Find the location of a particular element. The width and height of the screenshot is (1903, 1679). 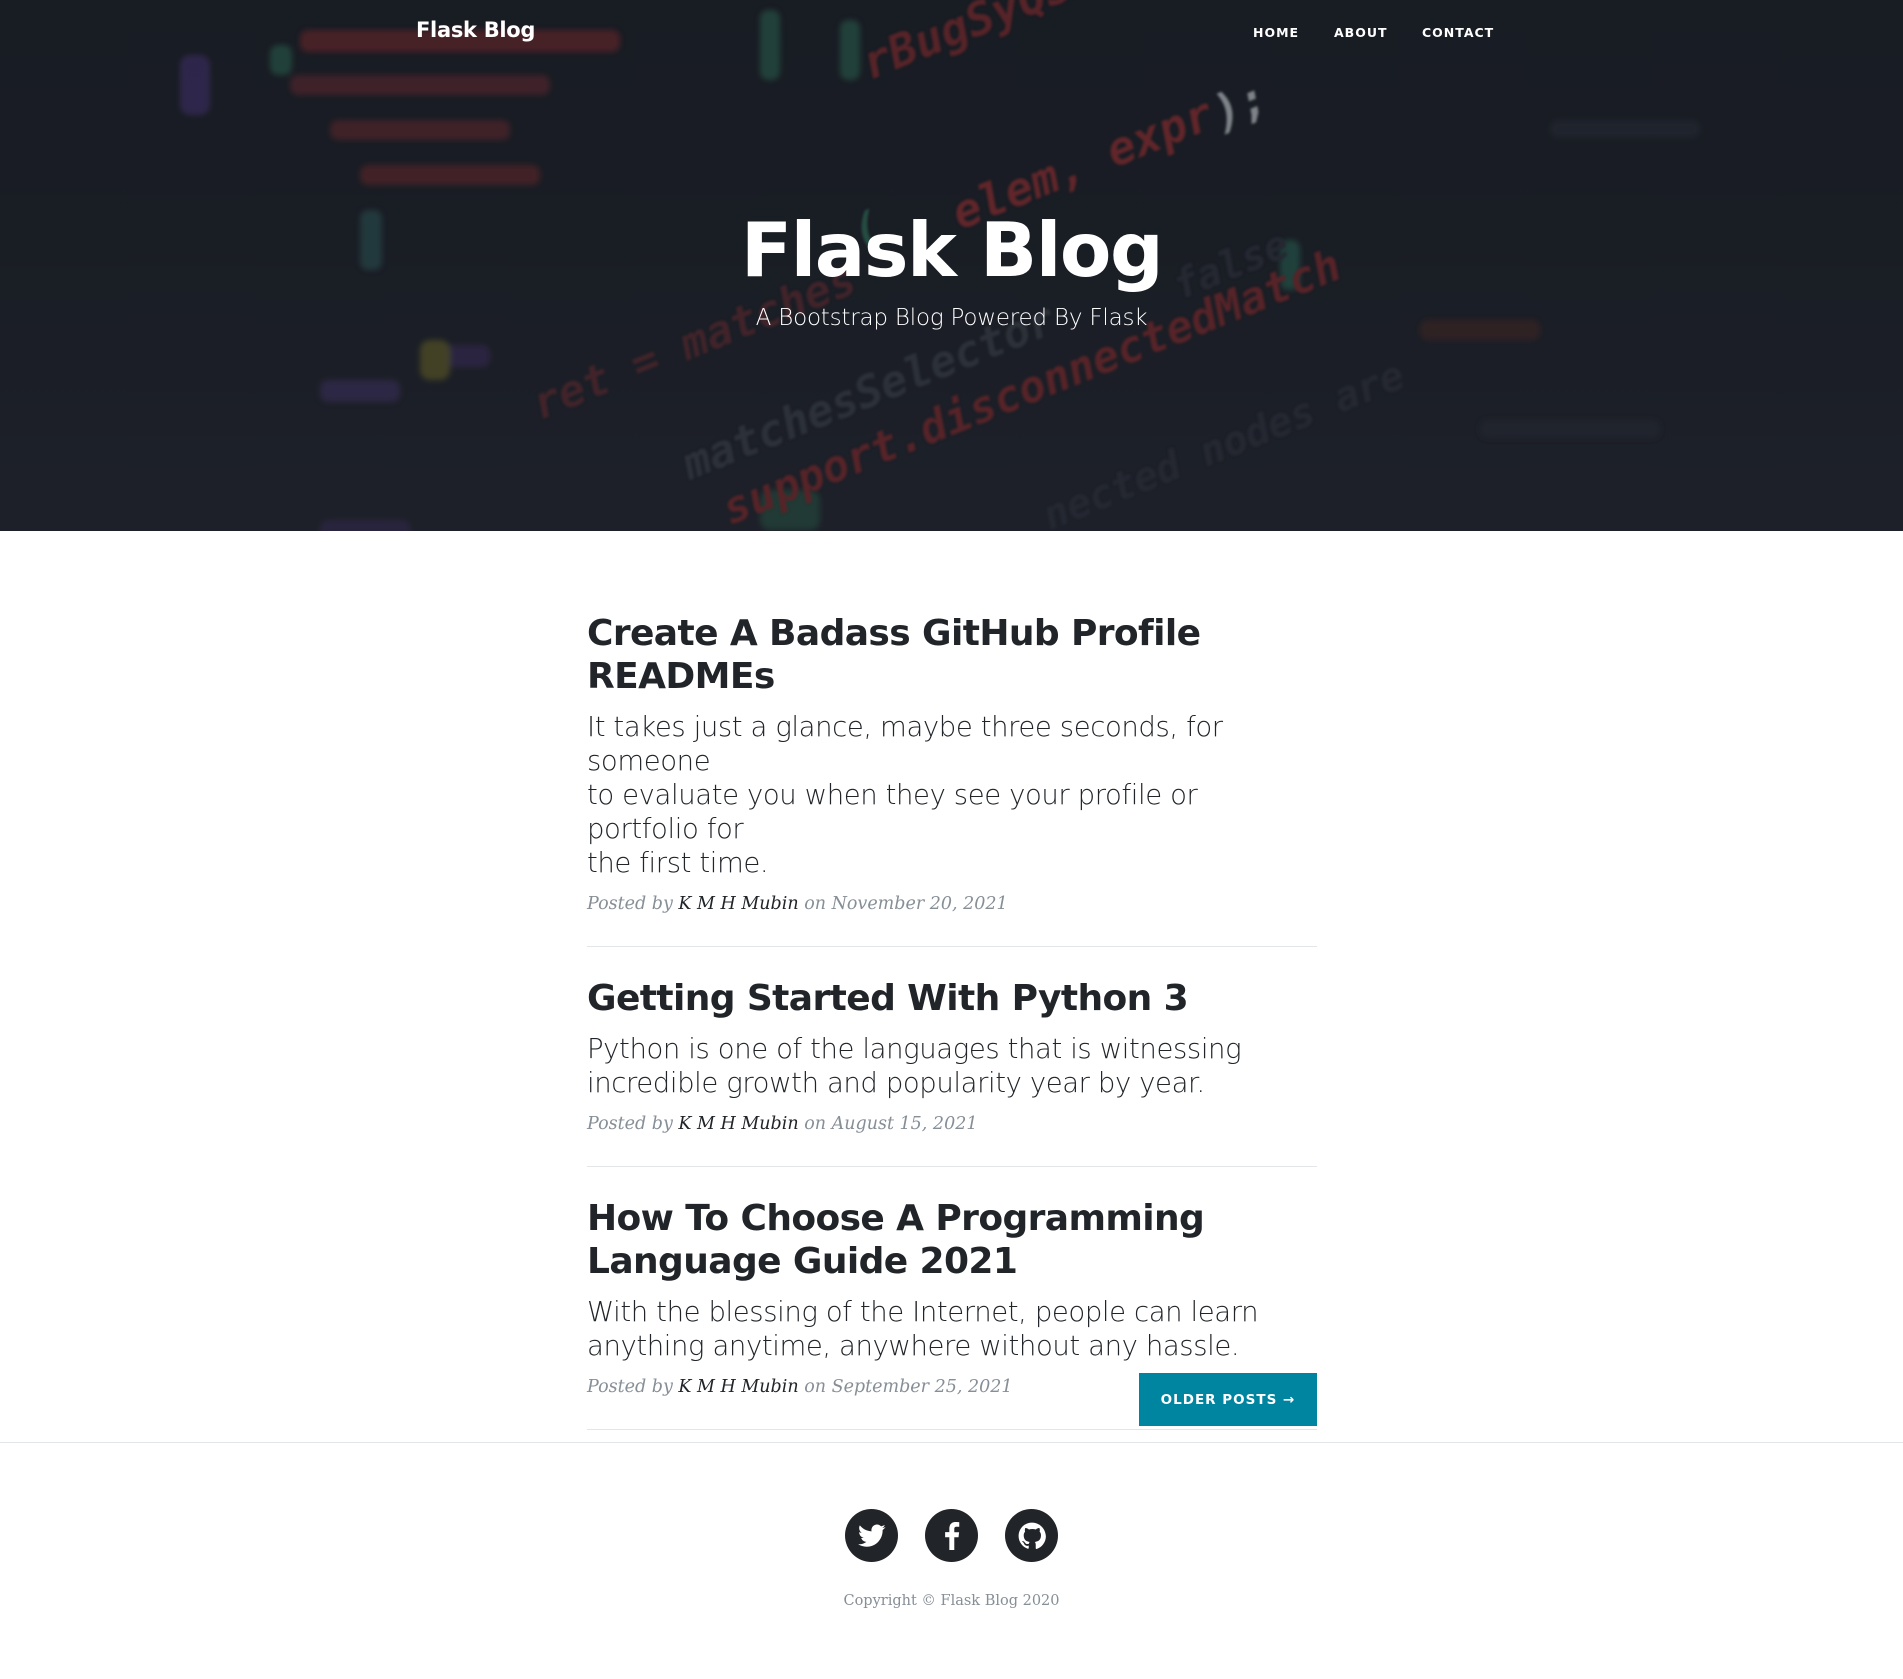

post-title: Getting Started With Python 3 is located at coordinates (952, 998).